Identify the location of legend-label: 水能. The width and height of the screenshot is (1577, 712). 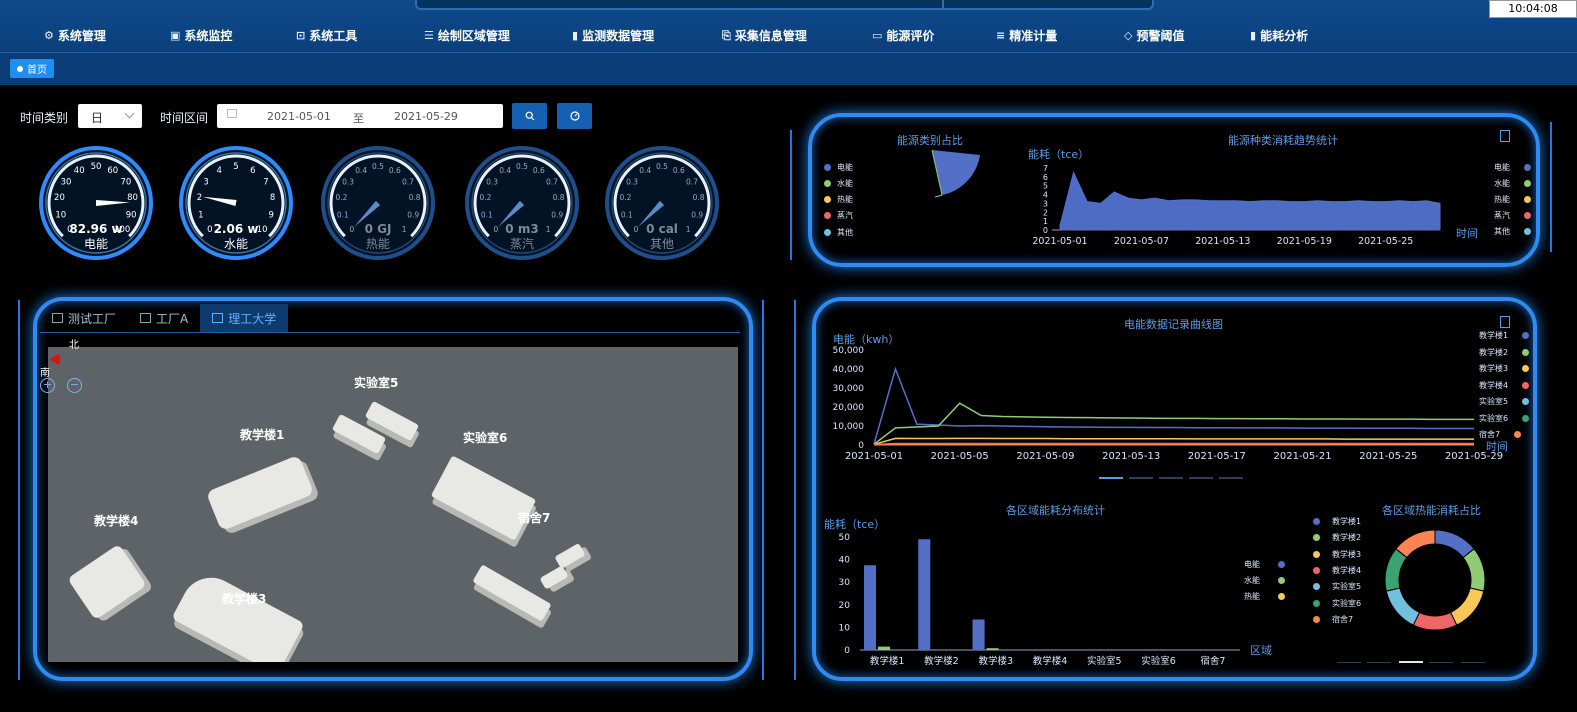
(1502, 183).